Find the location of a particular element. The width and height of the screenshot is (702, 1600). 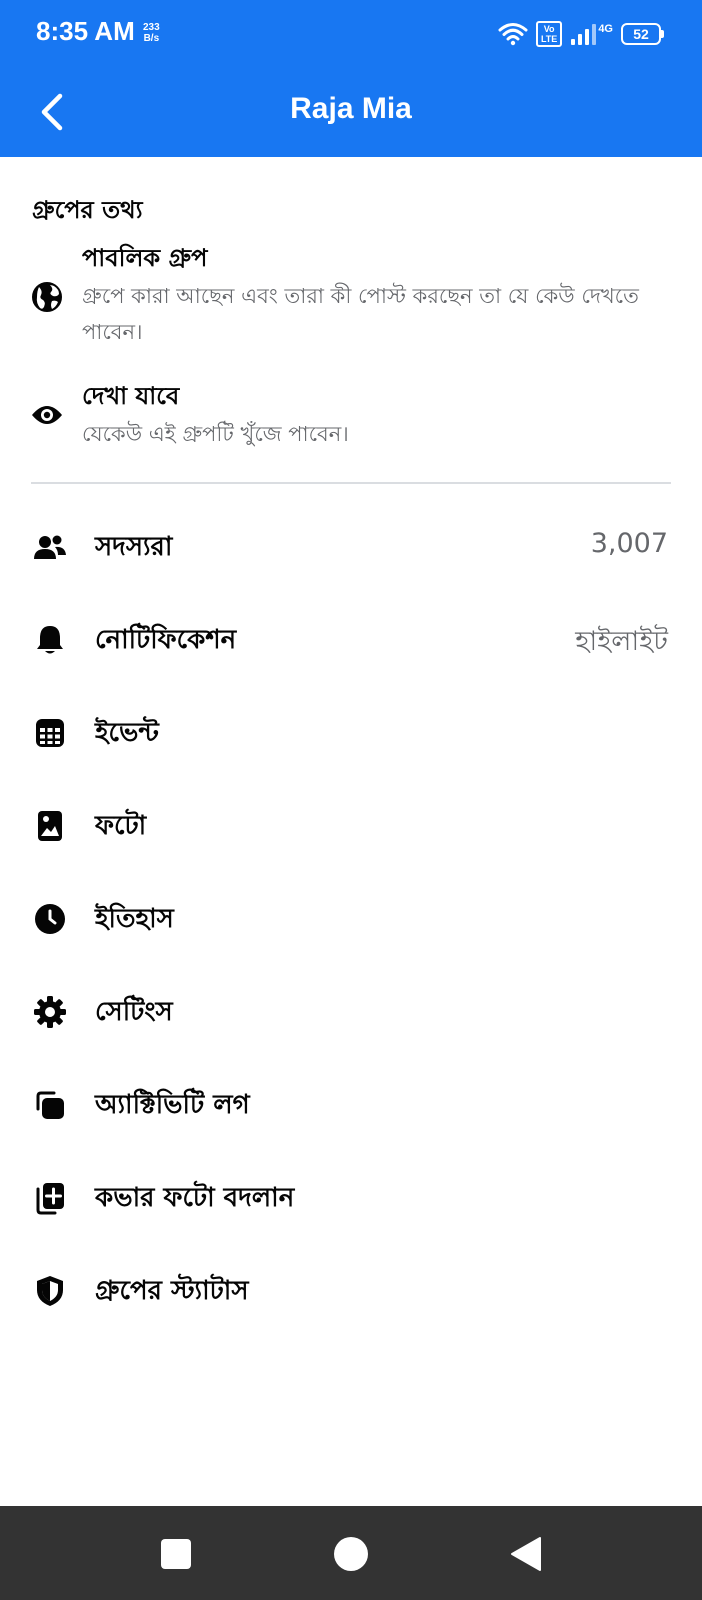

add-cover-photo-icon is located at coordinates (50, 1198).